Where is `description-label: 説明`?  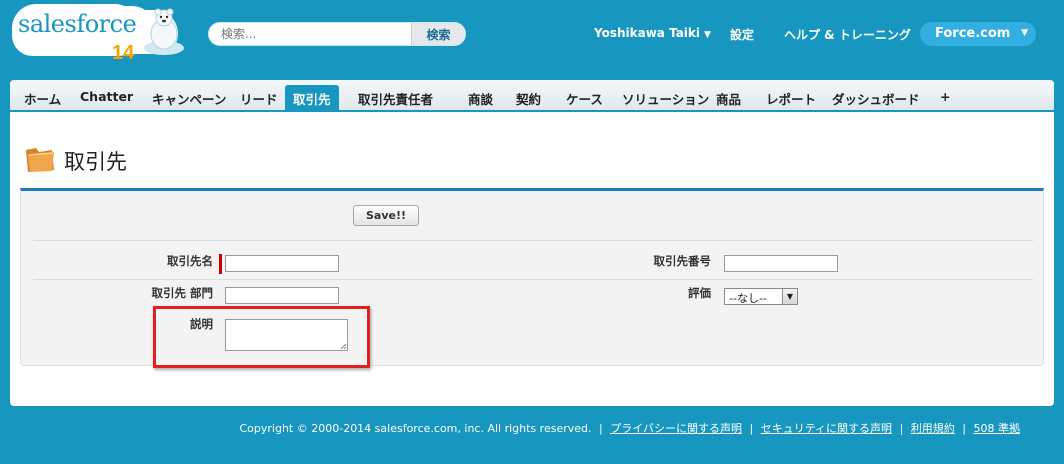
description-label: 説明 is located at coordinates (201, 324).